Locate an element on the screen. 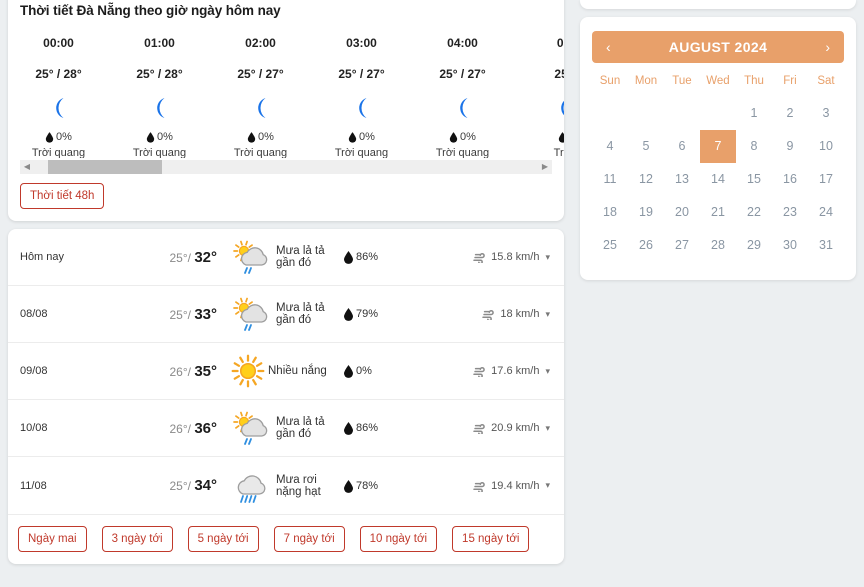  calendar-day: 5 is located at coordinates (646, 146).